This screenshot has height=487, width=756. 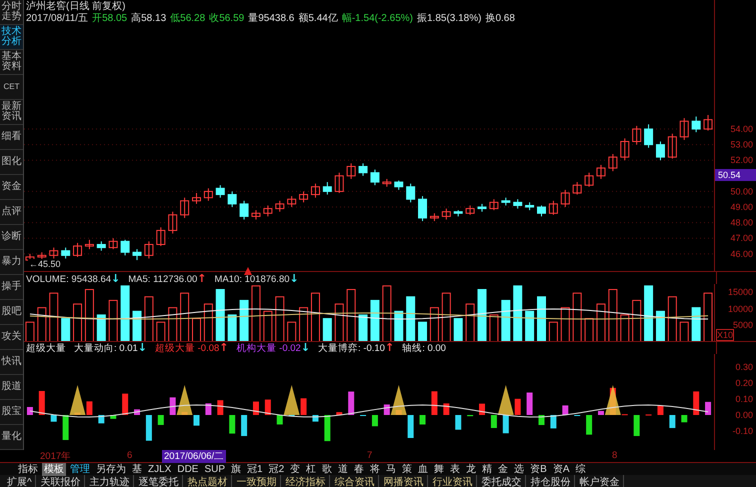 I want to click on date-label: 2017年, so click(x=56, y=456).